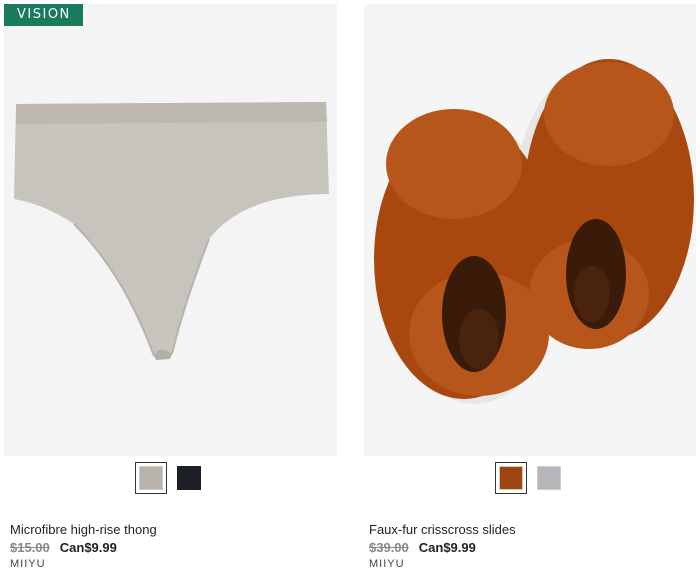 The image size is (700, 575). Describe the element at coordinates (442, 529) in the screenshot. I see `product-title: Faux-fur crisscross slides` at that location.